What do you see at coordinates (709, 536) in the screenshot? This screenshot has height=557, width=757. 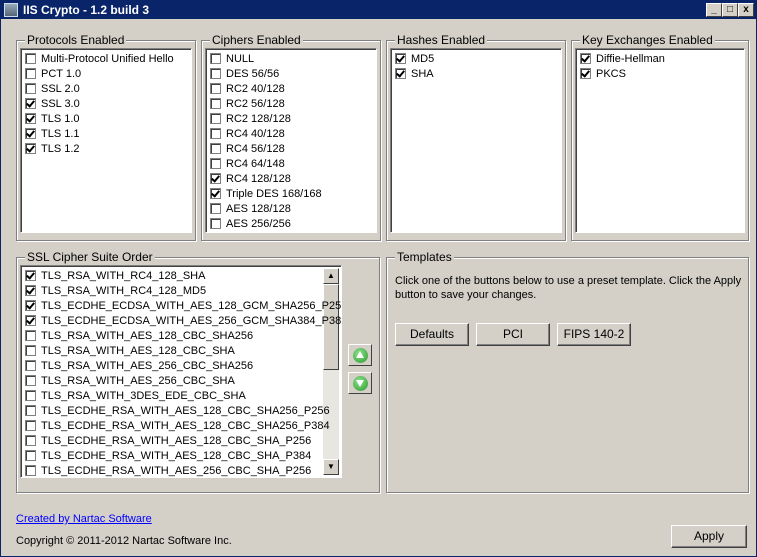 I see `apply-button: Apply` at bounding box center [709, 536].